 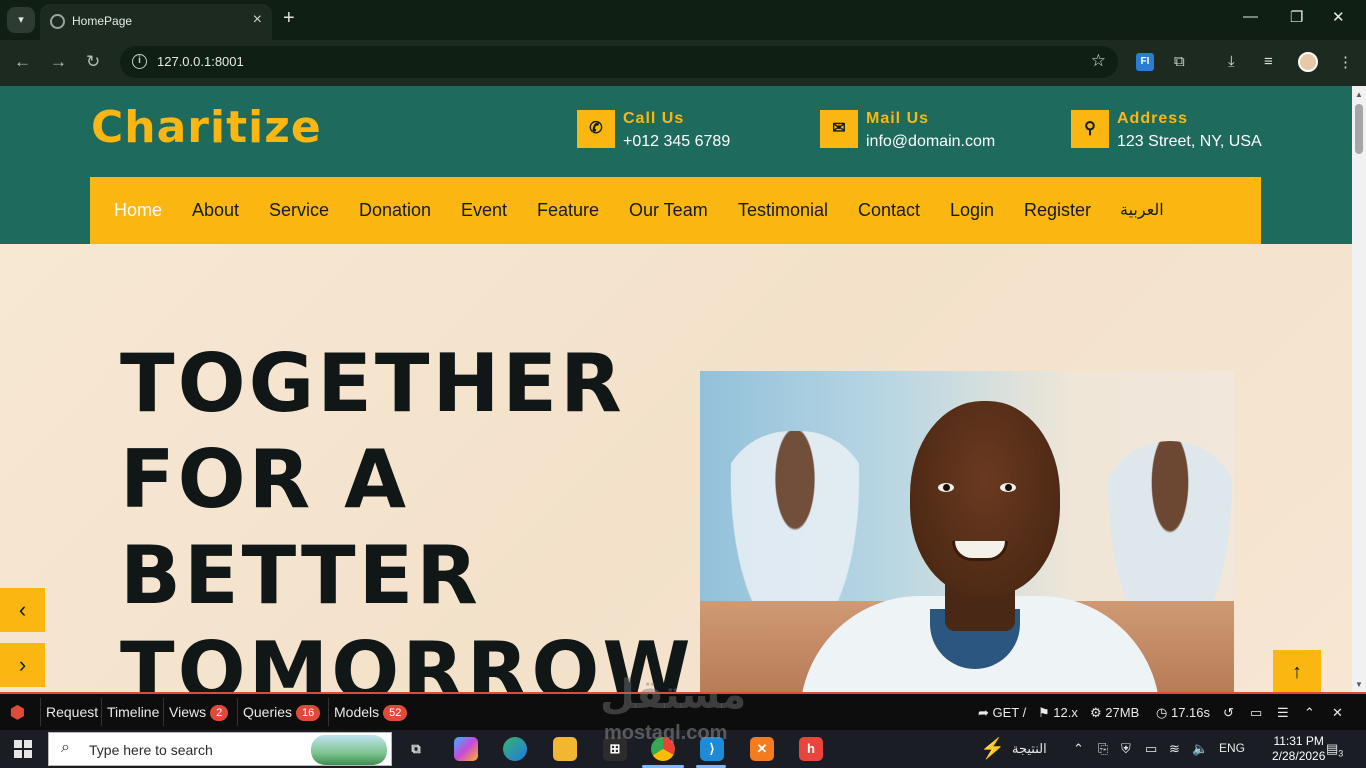 I want to click on scroll-up-icon: ▲, so click(x=1359, y=94).